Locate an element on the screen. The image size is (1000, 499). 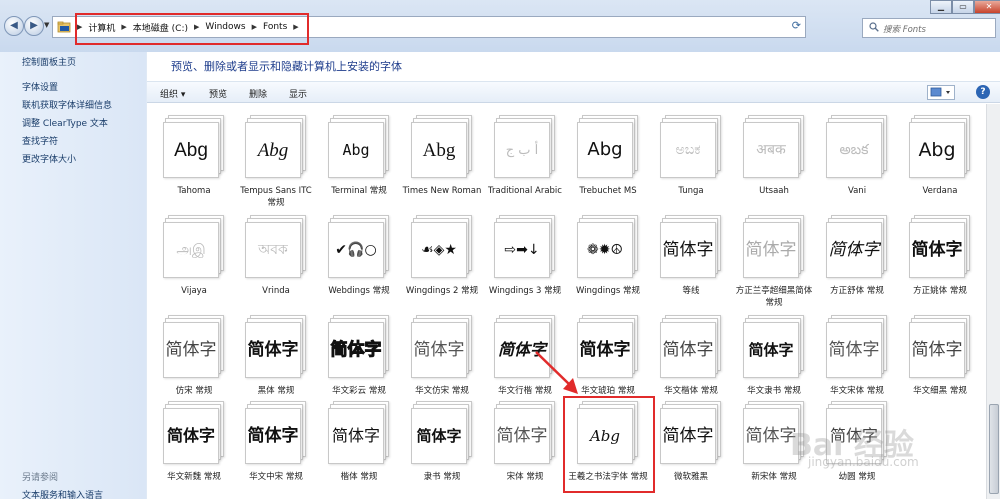
preview-button: 预览 is located at coordinates (218, 93).